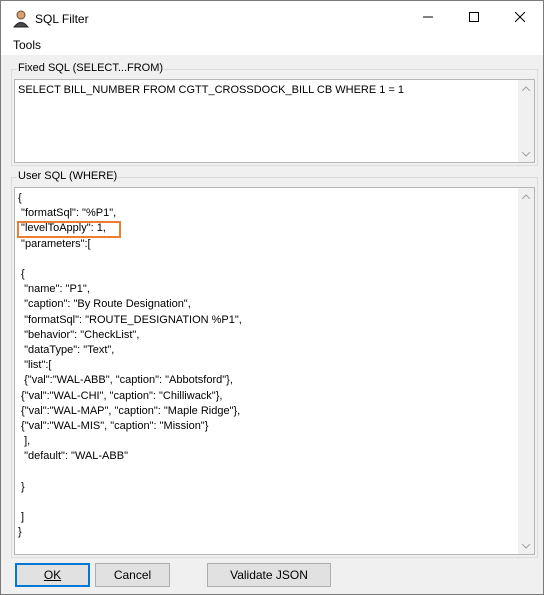  I want to click on cancel-button: Cancel, so click(132, 575).